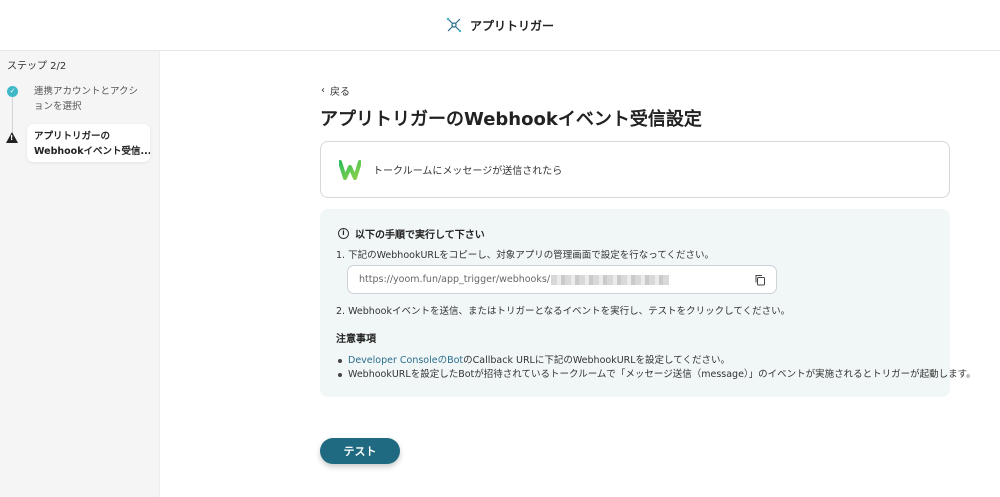  What do you see at coordinates (596, 360) in the screenshot?
I see `note-1-text: のCallback URLに下記のWebhookURLを設定してください。` at bounding box center [596, 360].